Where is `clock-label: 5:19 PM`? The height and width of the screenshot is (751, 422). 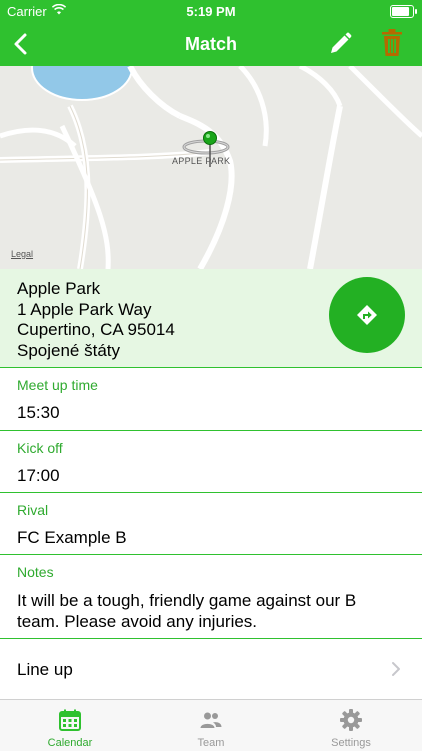
clock-label: 5:19 PM is located at coordinates (211, 11).